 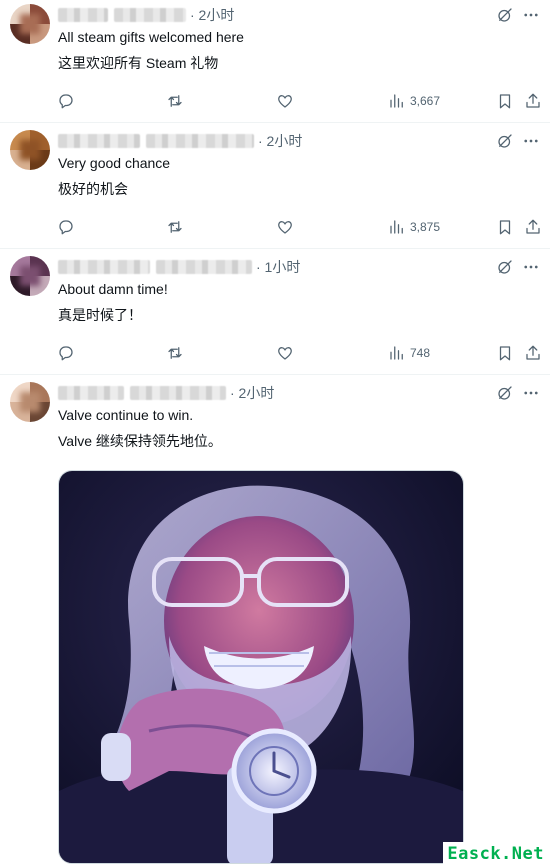 I want to click on views-count: 748, so click(x=420, y=353).